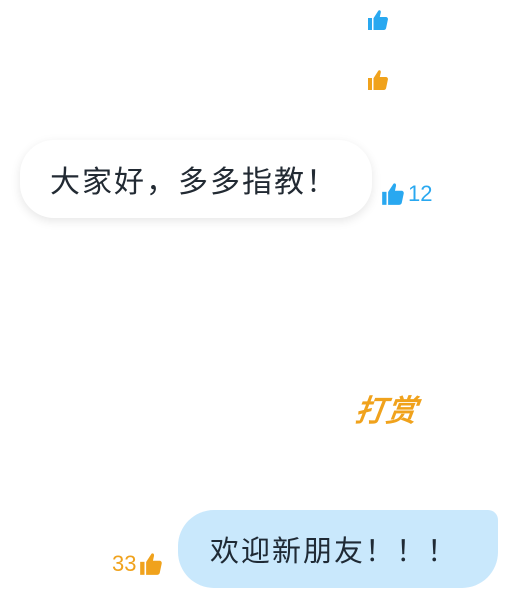 The image size is (519, 614). I want to click on like-button: 33, so click(138, 564).